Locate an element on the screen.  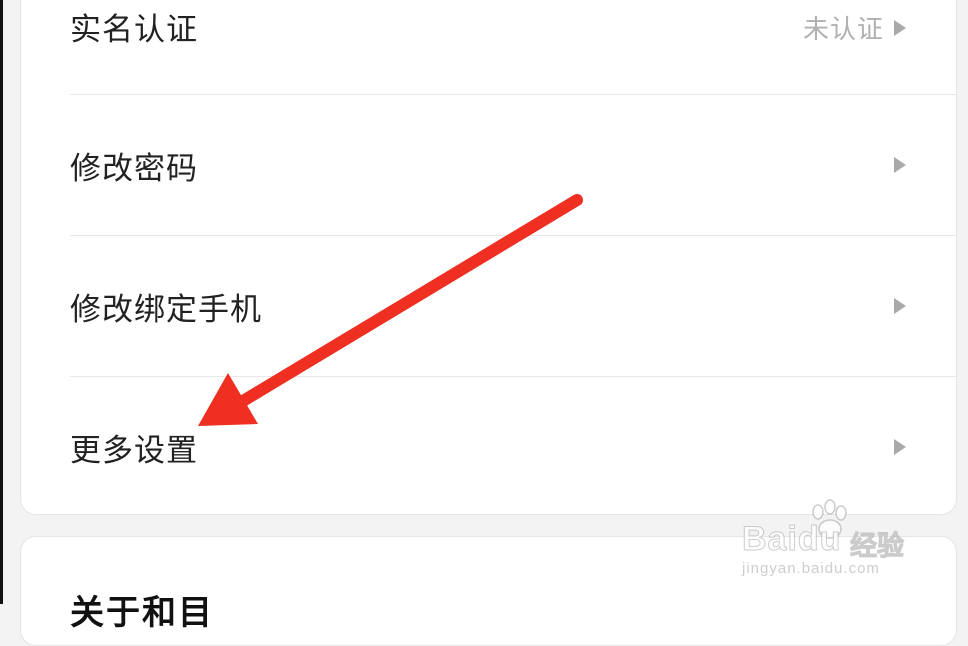
row-label: 修改绑定手机 is located at coordinates (166, 310).